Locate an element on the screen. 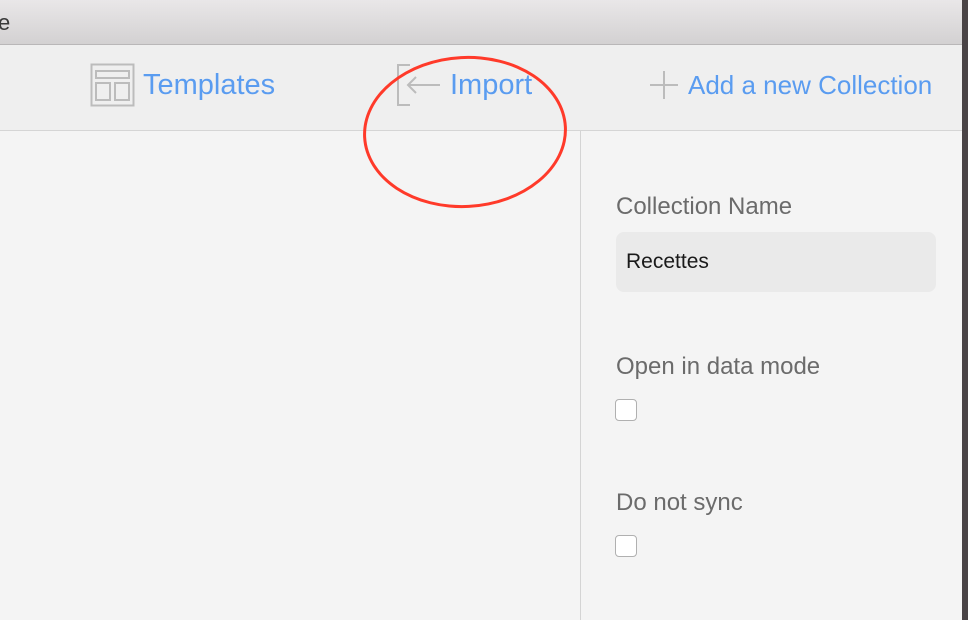  add-collection-label: Add a new Collection is located at coordinates (810, 84).